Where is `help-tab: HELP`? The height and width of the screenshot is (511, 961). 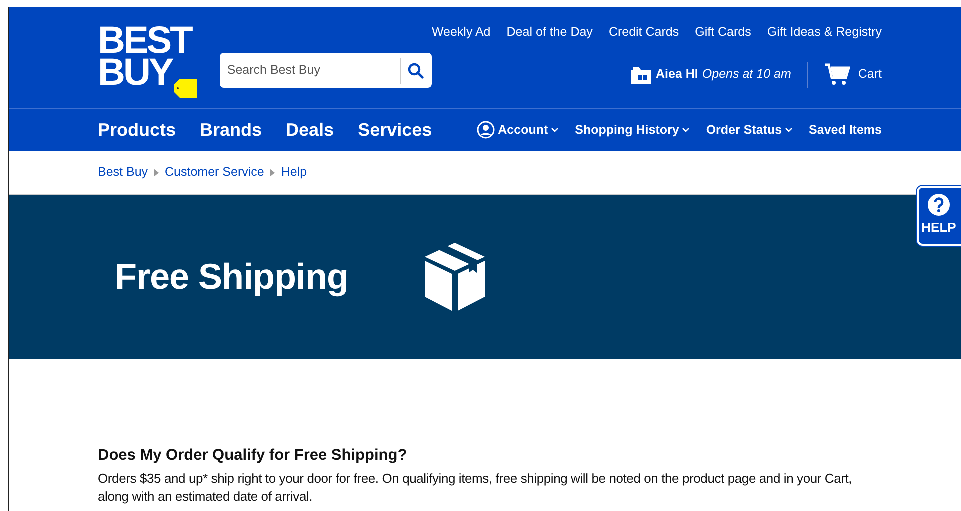
help-tab: HELP is located at coordinates (939, 216).